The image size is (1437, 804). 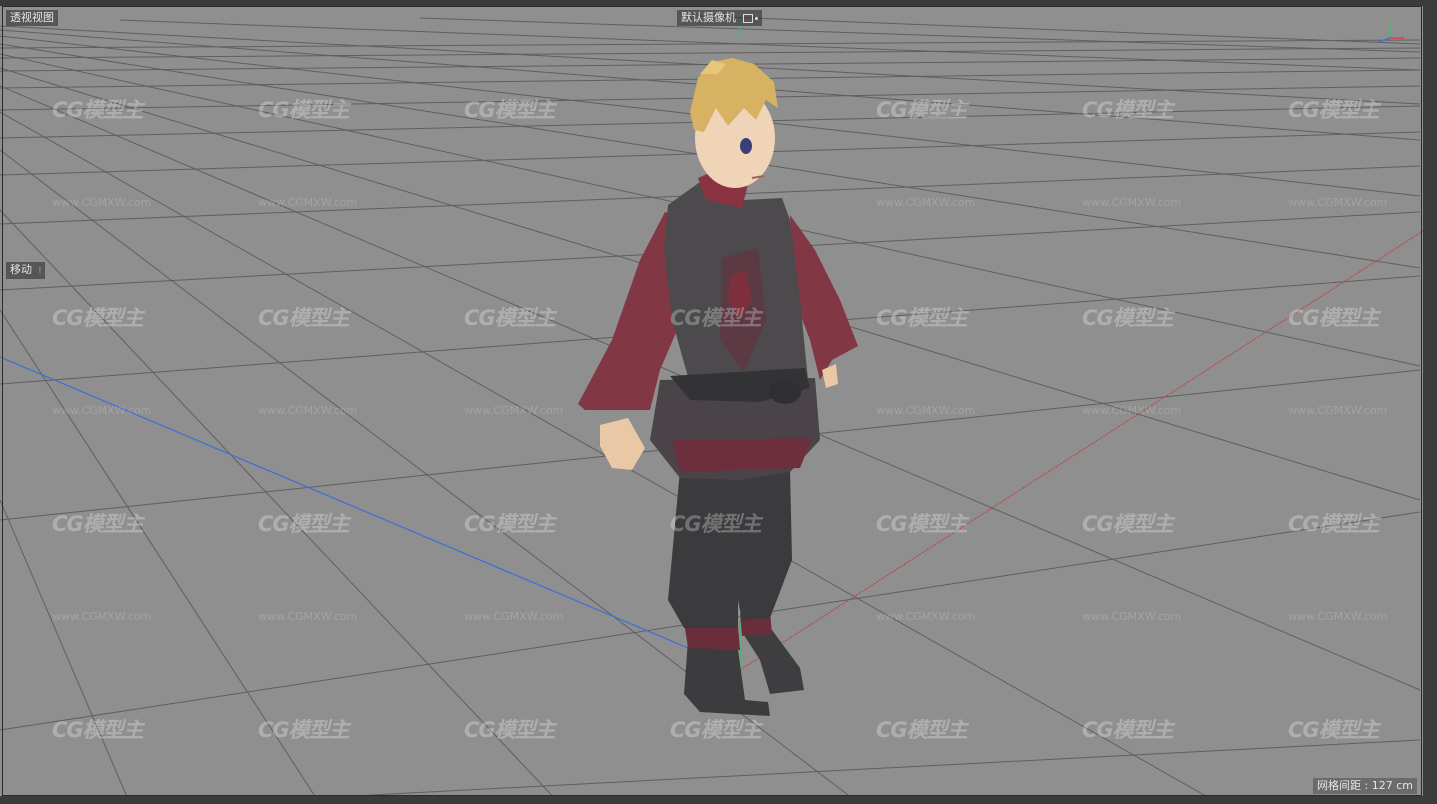 I want to click on right-panel-edge, so click(x=1430, y=402).